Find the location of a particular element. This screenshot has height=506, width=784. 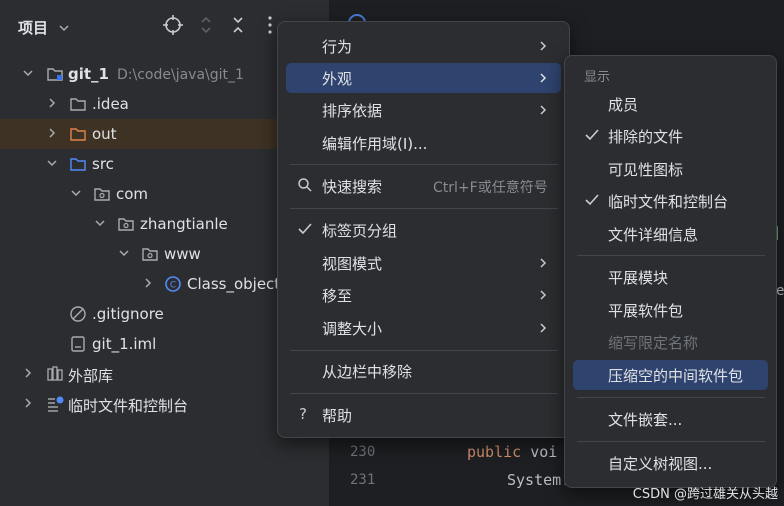

tree-label: .idea is located at coordinates (110, 104).